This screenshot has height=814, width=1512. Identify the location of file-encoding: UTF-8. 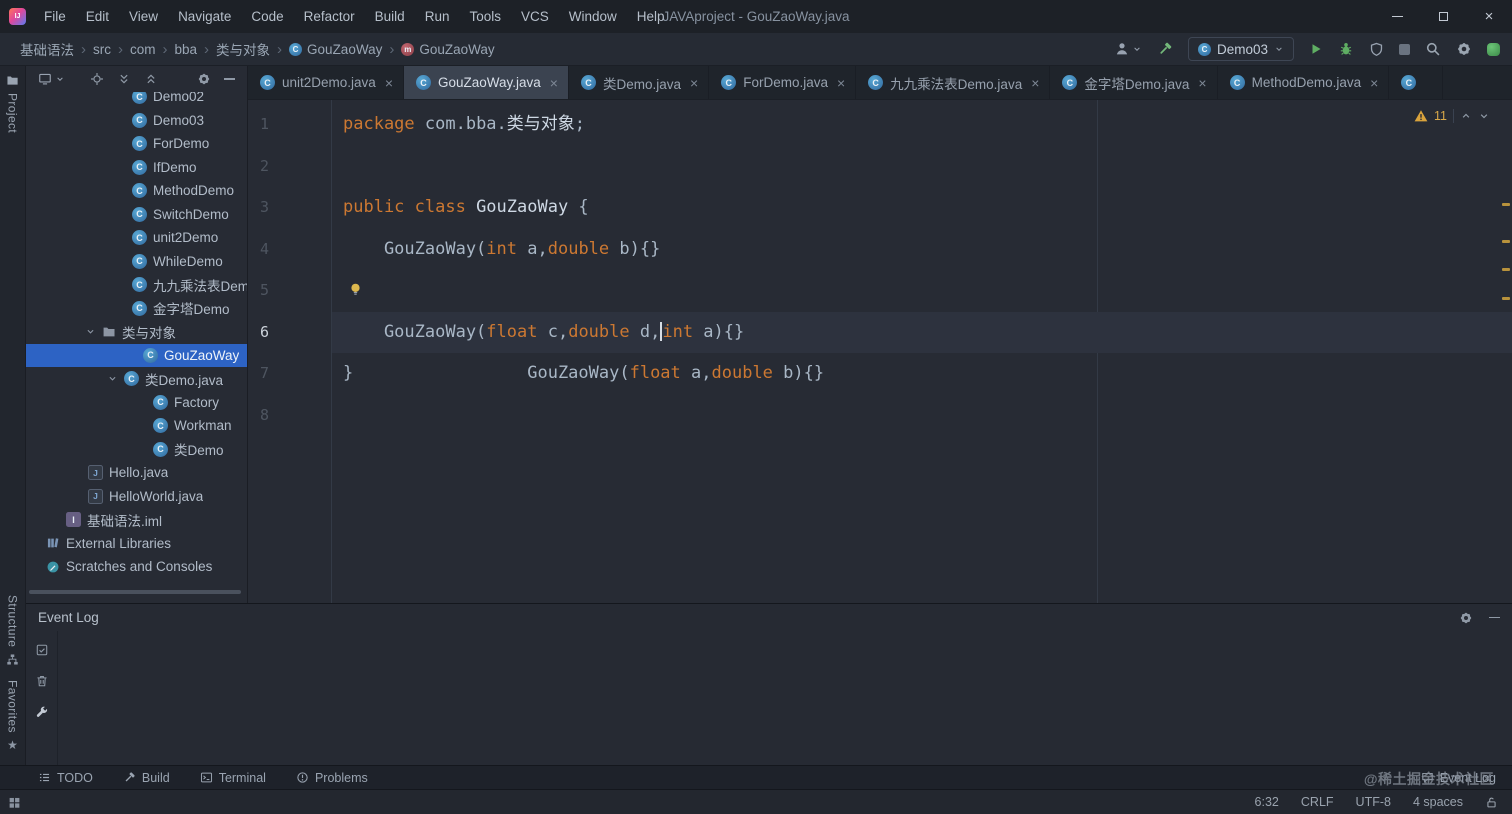
(1373, 802).